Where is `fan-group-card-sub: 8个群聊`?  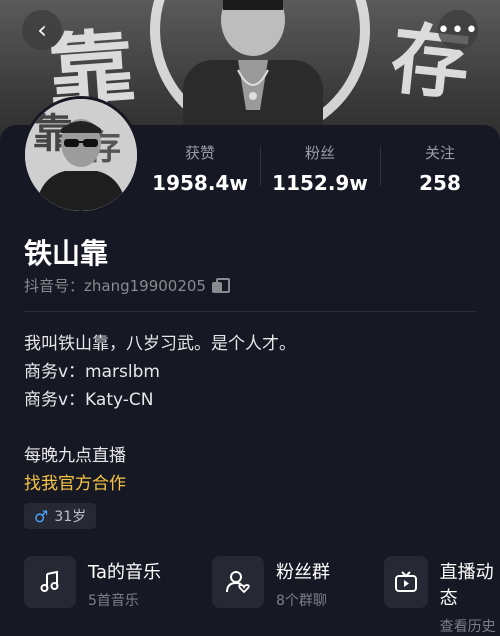 fan-group-card-sub: 8个群聊 is located at coordinates (301, 601).